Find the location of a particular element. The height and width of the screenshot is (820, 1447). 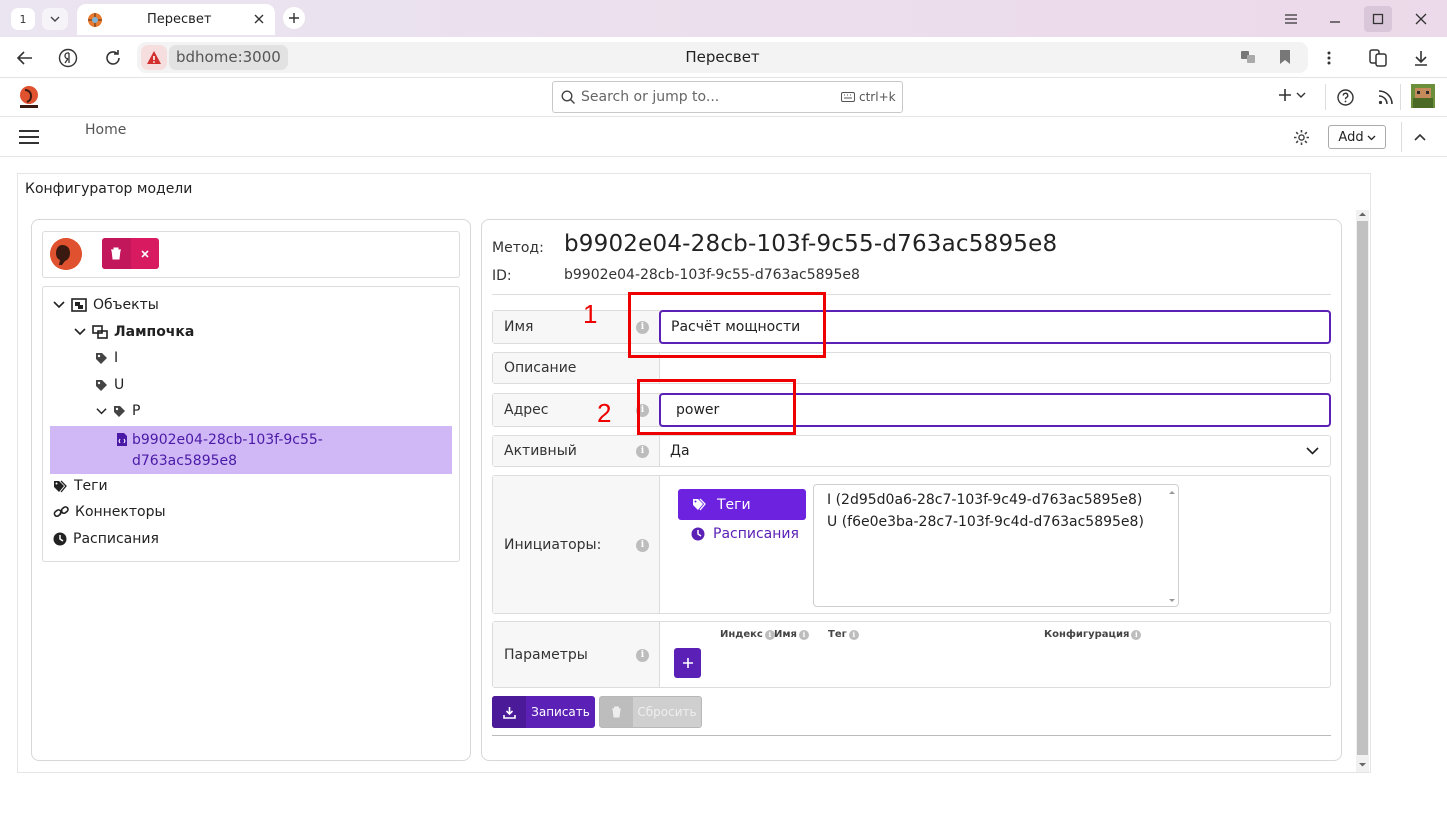

tree-node-method-selected: b9902e04-28cb-103f-9c55- d763ac5895e8 is located at coordinates (251, 450).